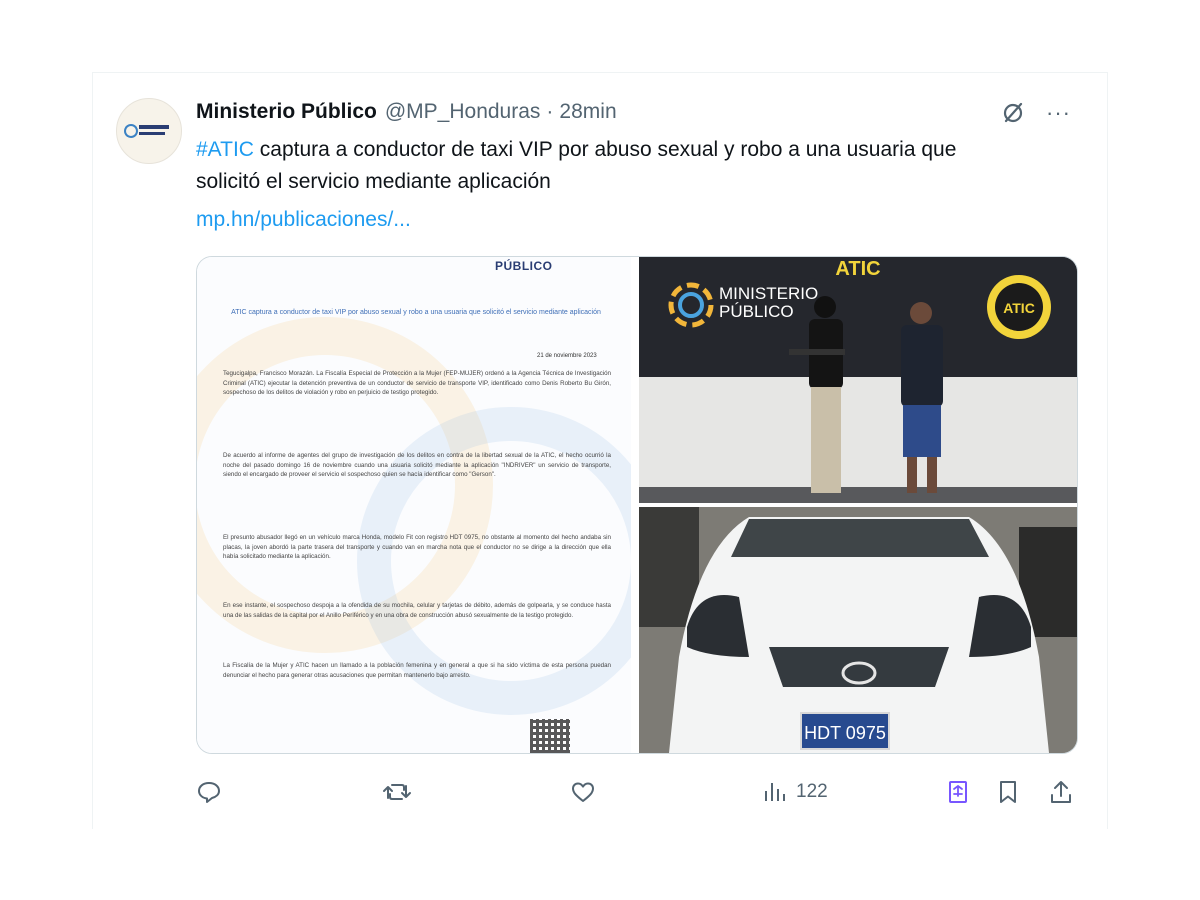  I want to click on grok-icon, so click(1013, 113).